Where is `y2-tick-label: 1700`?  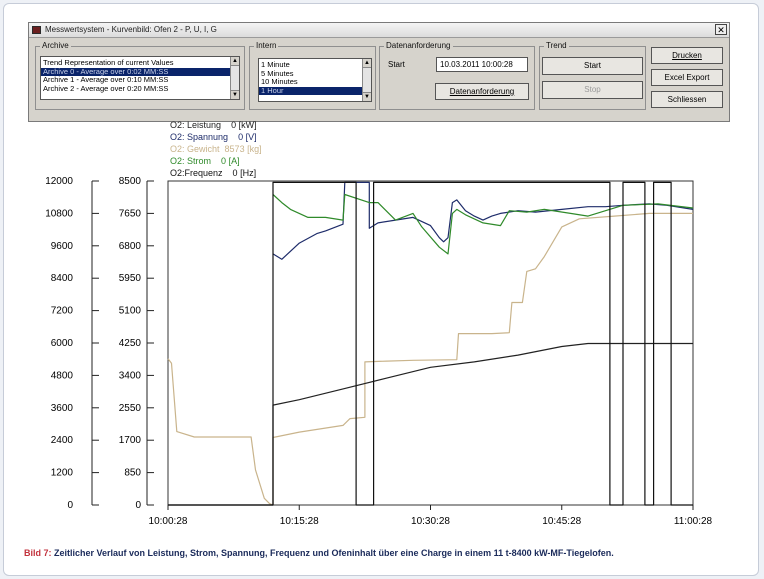 y2-tick-label: 1700 is located at coordinates (130, 440).